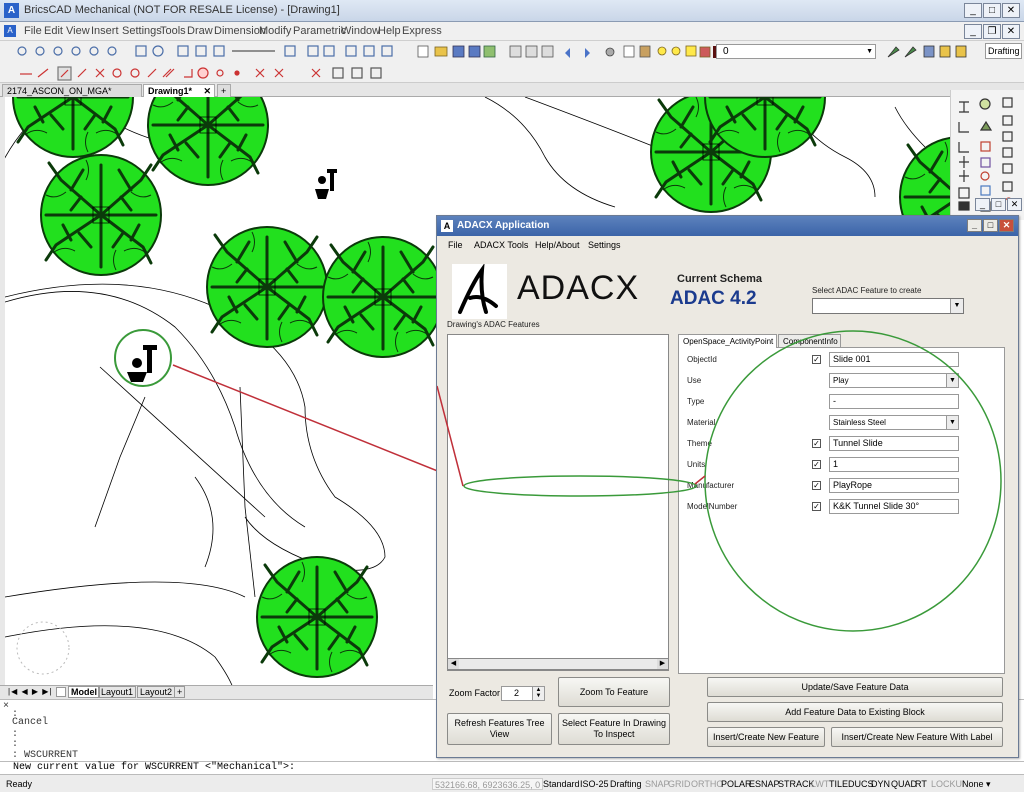 The image size is (1024, 792). I want to click on adacx-menu-file: File, so click(455, 245).